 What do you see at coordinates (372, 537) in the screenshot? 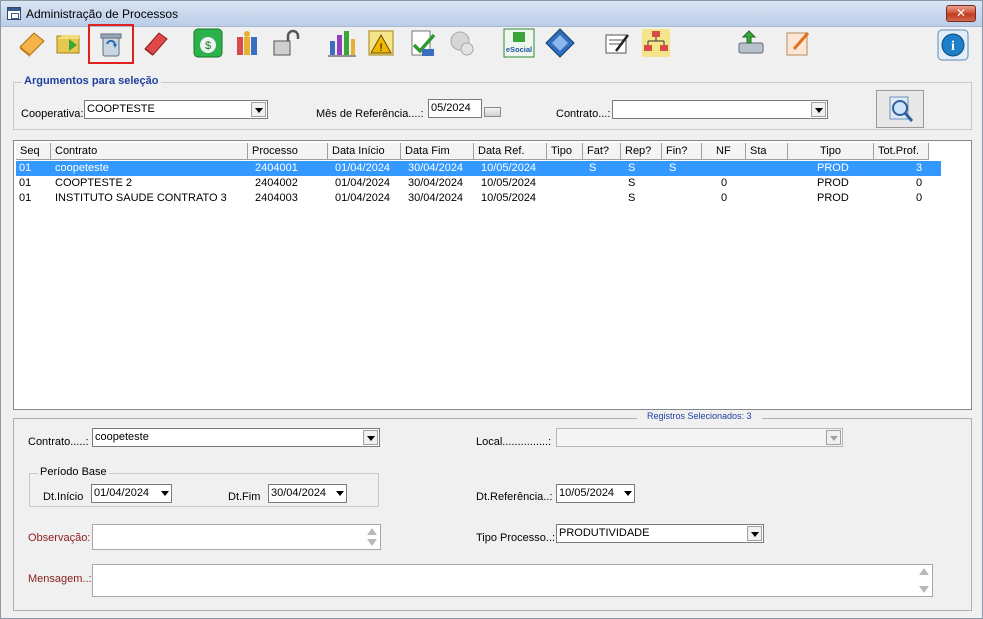
I see `observacao-scrollbar` at bounding box center [372, 537].